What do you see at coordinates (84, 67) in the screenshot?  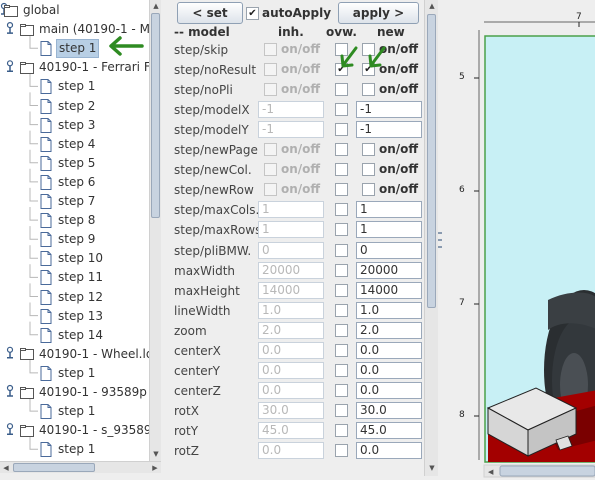 I see `tree-folder-node: 40190-1 - Ferrari F` at bounding box center [84, 67].